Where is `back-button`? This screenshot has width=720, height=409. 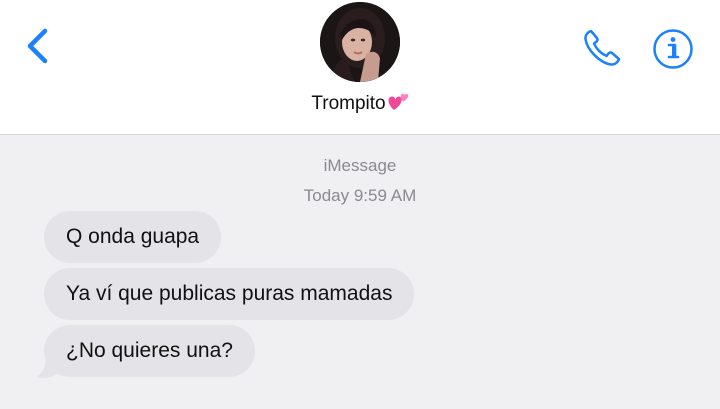 back-button is located at coordinates (38, 46).